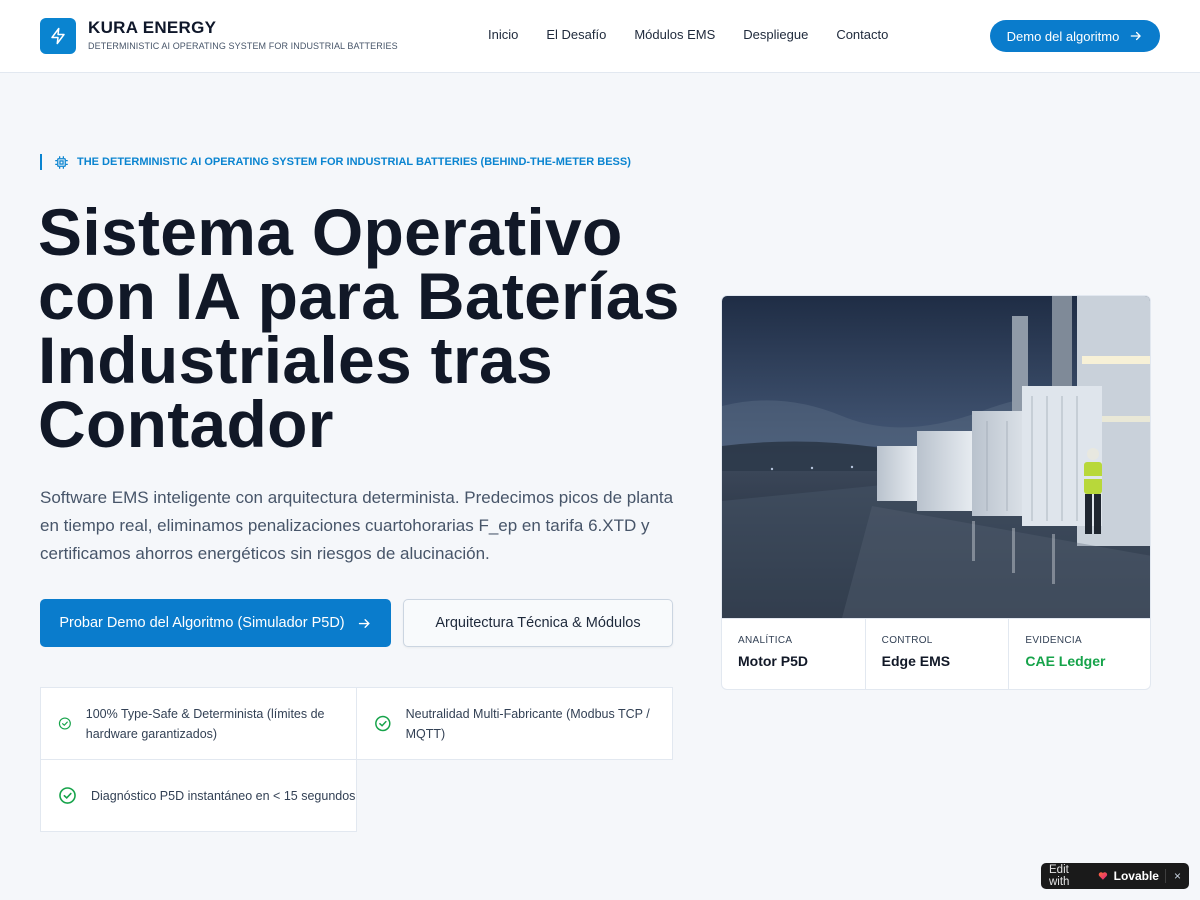 This screenshot has width=1200, height=900. I want to click on stat-value: CAE Ledger, so click(1065, 661).